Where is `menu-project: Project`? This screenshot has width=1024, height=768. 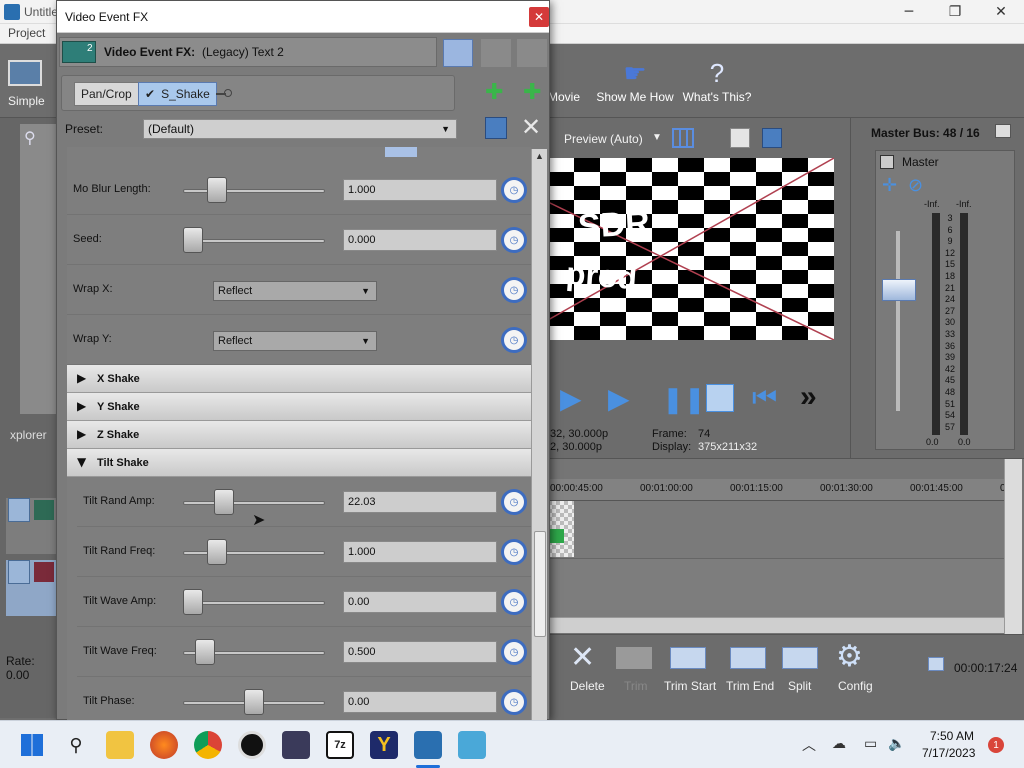 menu-project: Project is located at coordinates (26, 33).